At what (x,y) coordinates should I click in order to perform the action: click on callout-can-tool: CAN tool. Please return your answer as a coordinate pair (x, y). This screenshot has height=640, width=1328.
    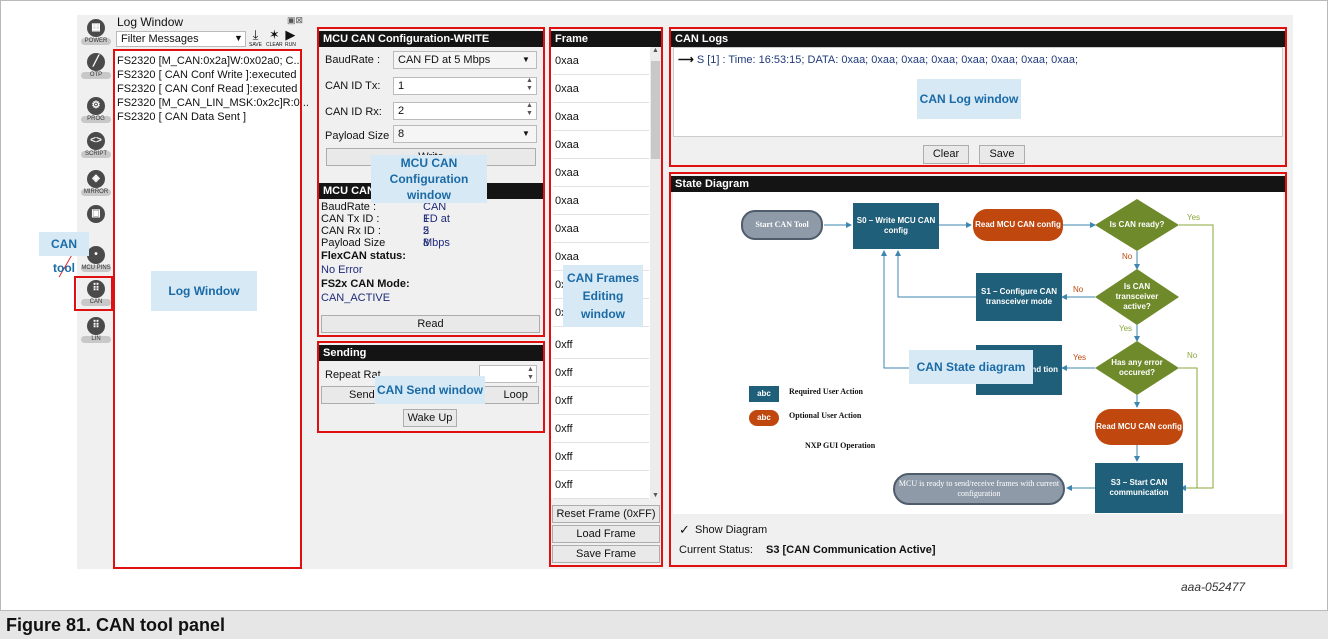
    Looking at the image, I should click on (64, 253).